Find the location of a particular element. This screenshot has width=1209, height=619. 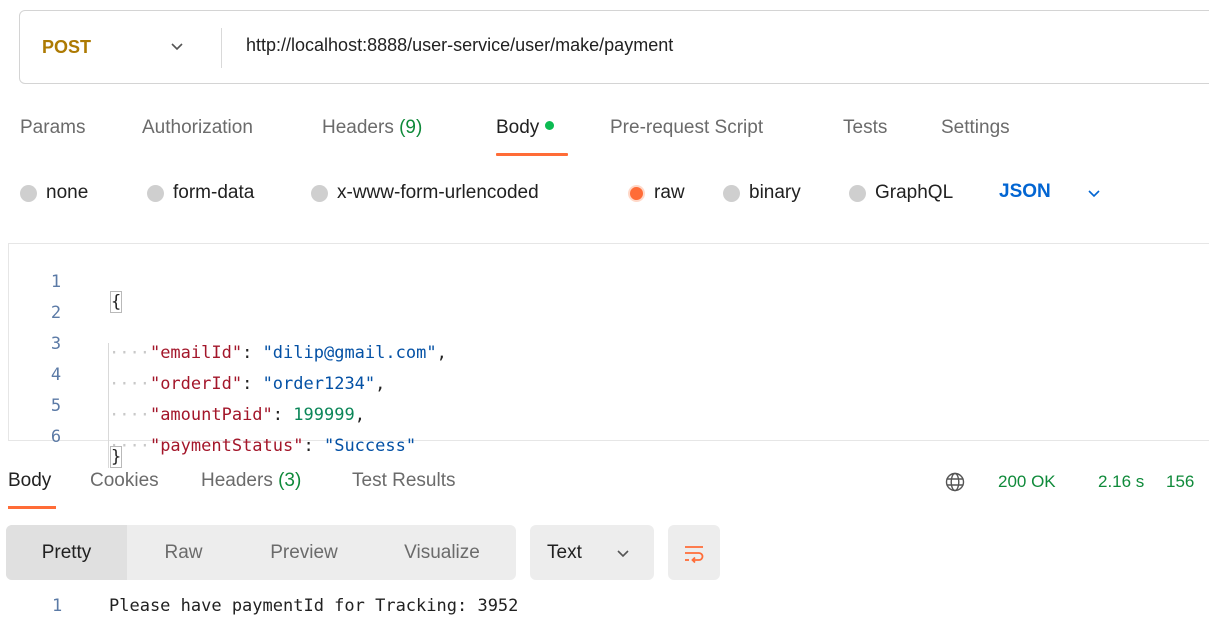

radio-graphql: GraphQL is located at coordinates (901, 193).